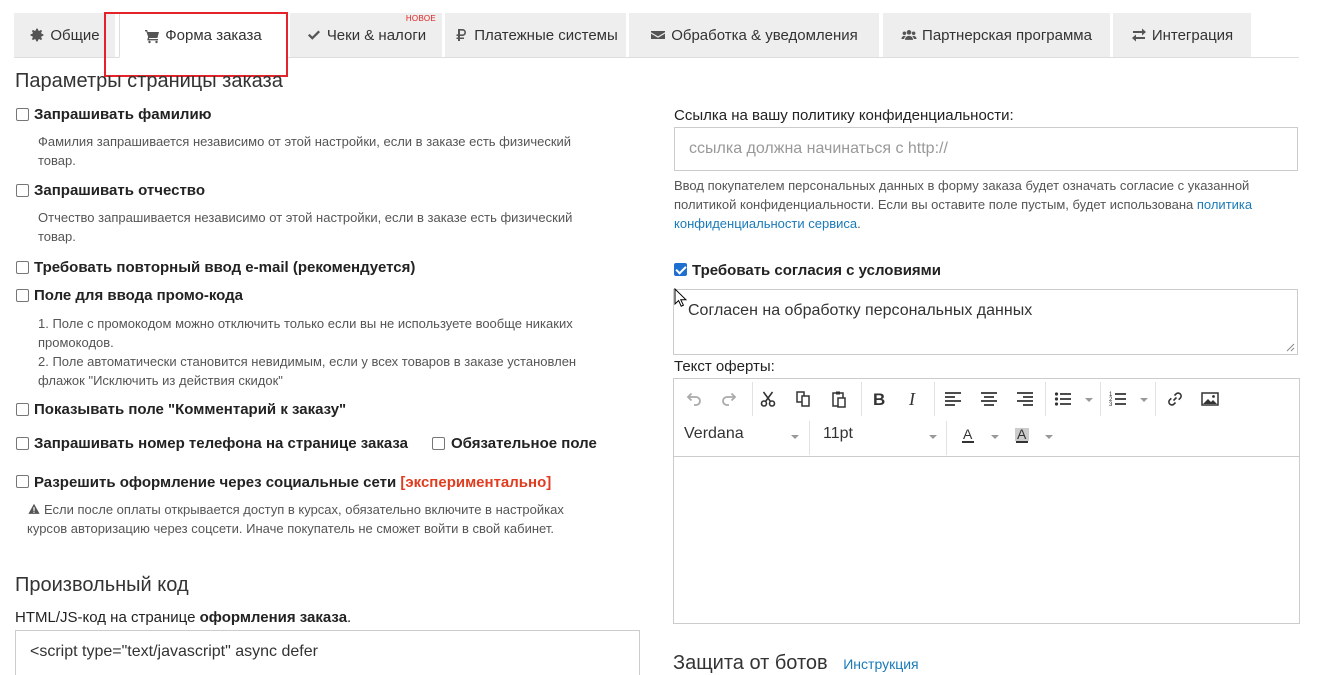  Describe the element at coordinates (22, 481) in the screenshot. I see `checkbox-social-login` at that location.